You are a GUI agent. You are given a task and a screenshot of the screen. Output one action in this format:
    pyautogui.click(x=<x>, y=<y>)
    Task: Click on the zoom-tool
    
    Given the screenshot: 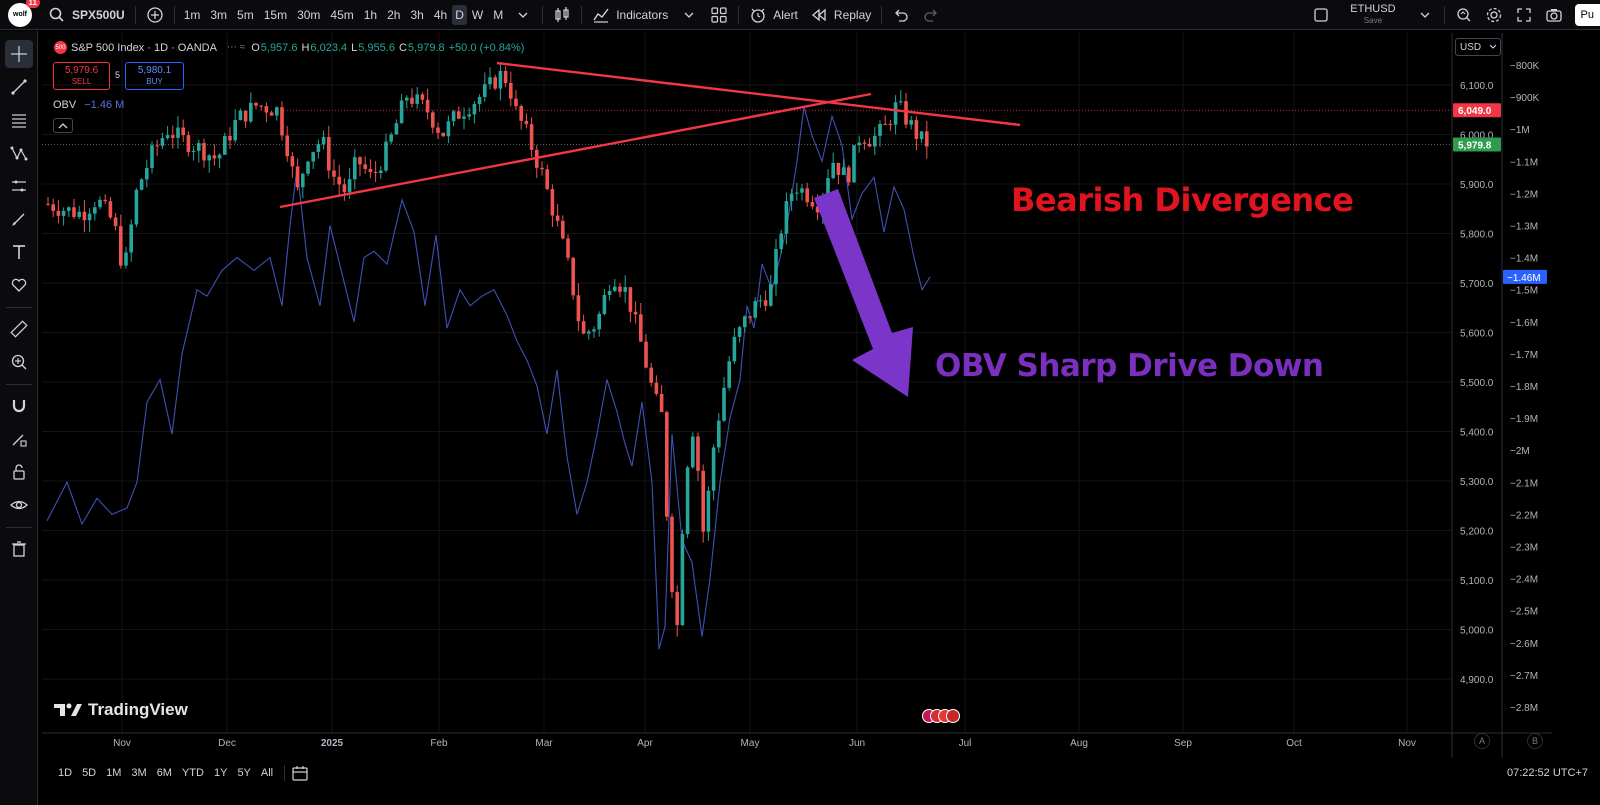 What is the action you would take?
    pyautogui.click(x=19, y=362)
    